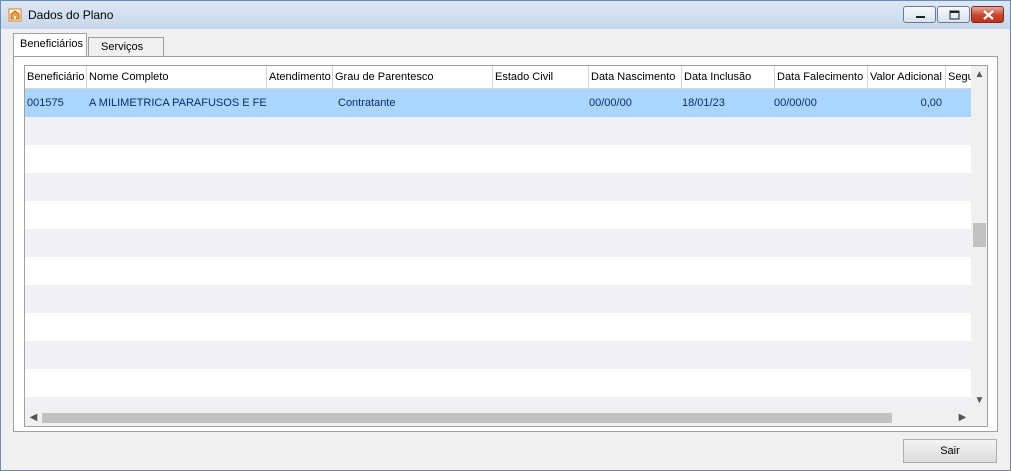  I want to click on tab-label: Beneficiários, so click(51, 44).